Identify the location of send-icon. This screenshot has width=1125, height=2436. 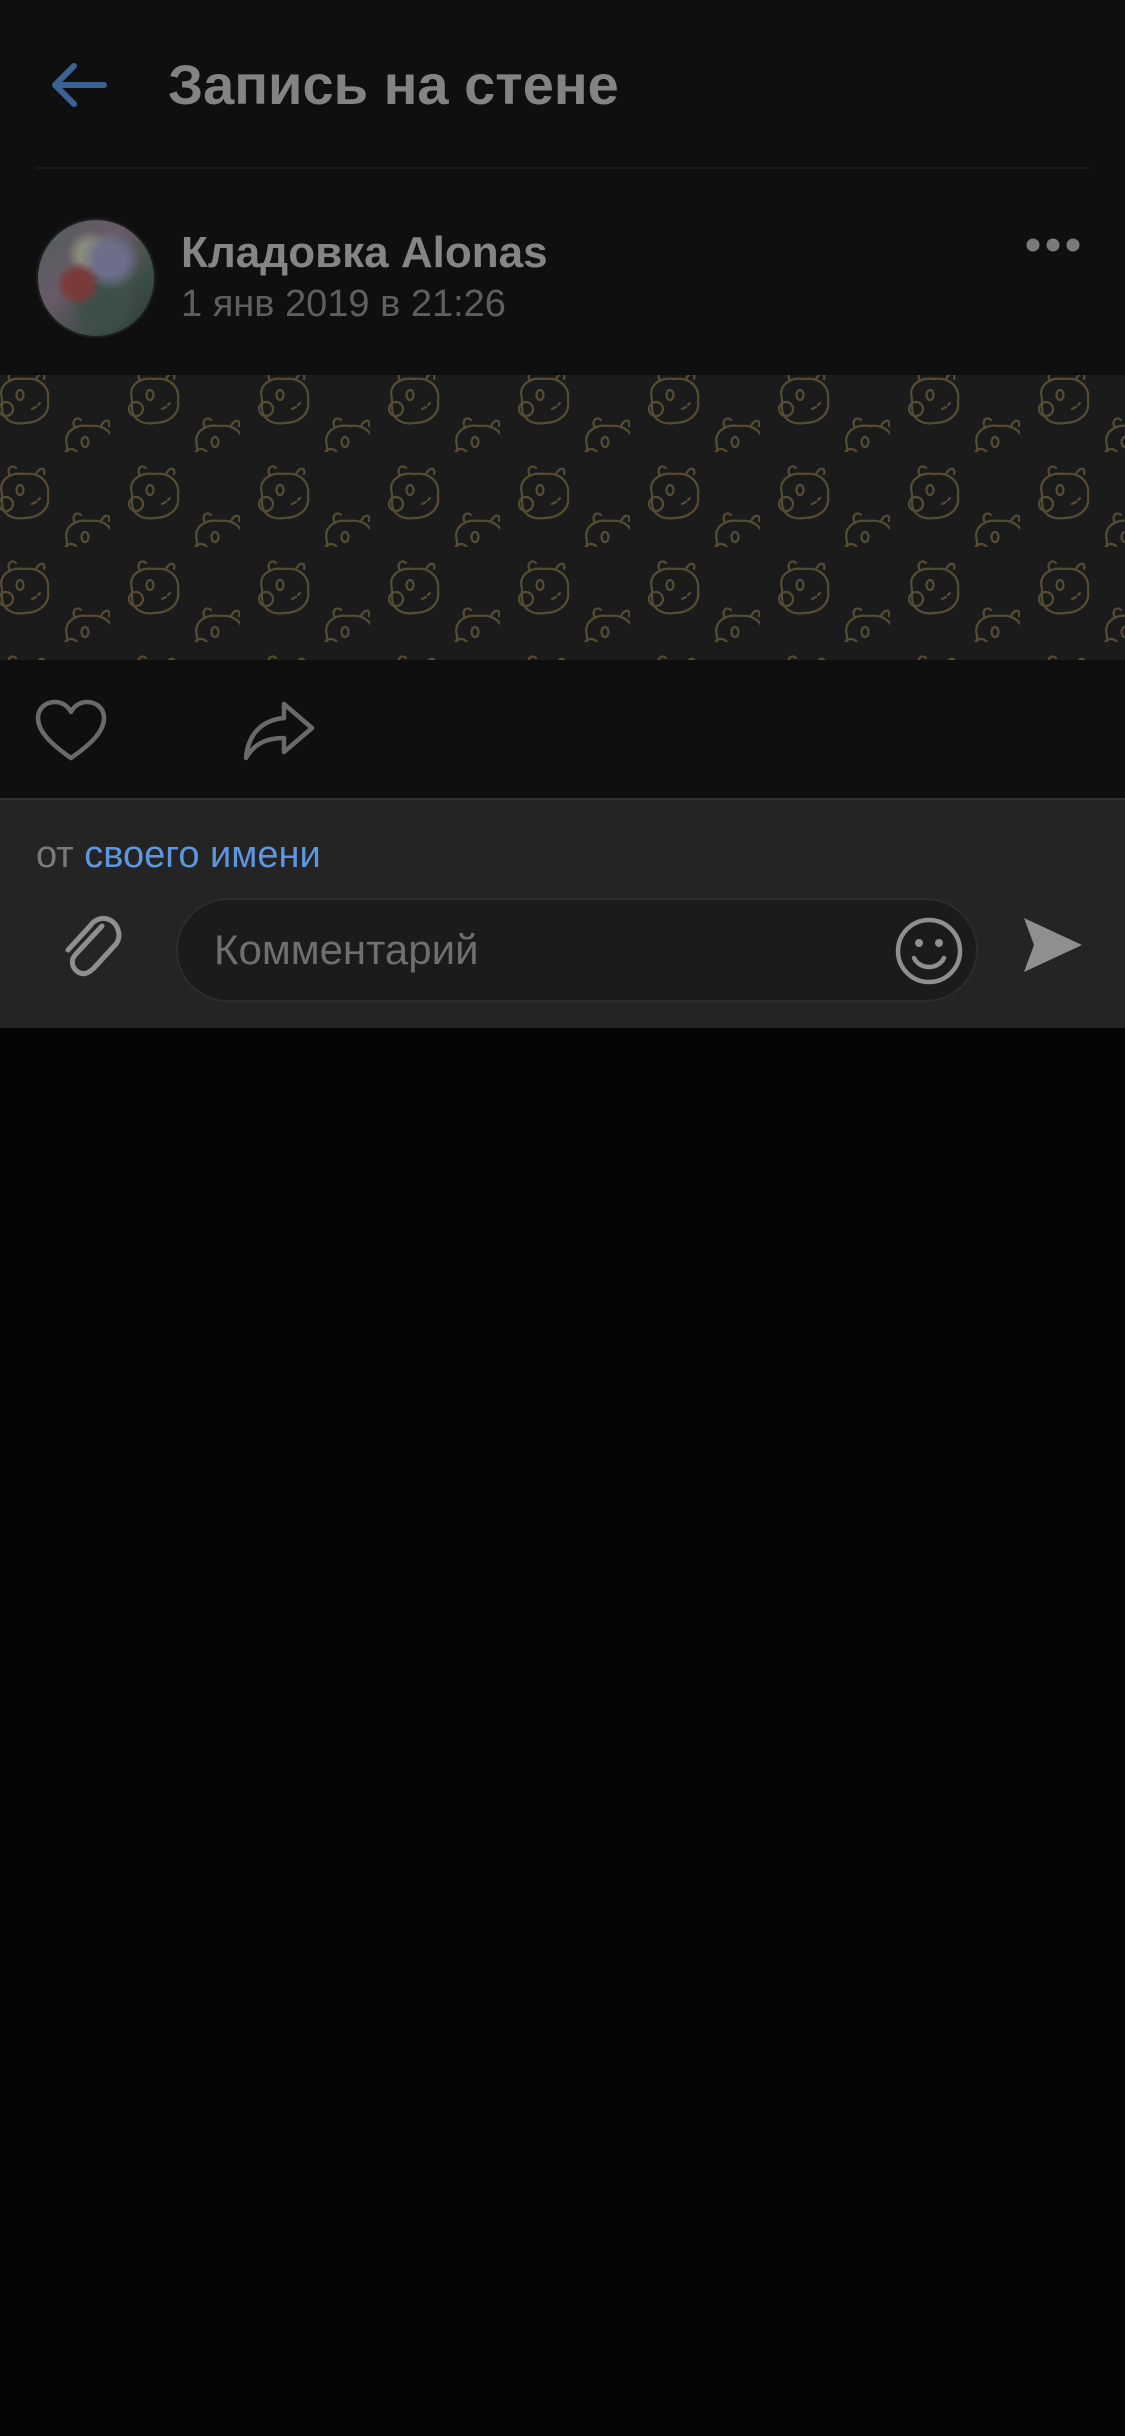
(1053, 945).